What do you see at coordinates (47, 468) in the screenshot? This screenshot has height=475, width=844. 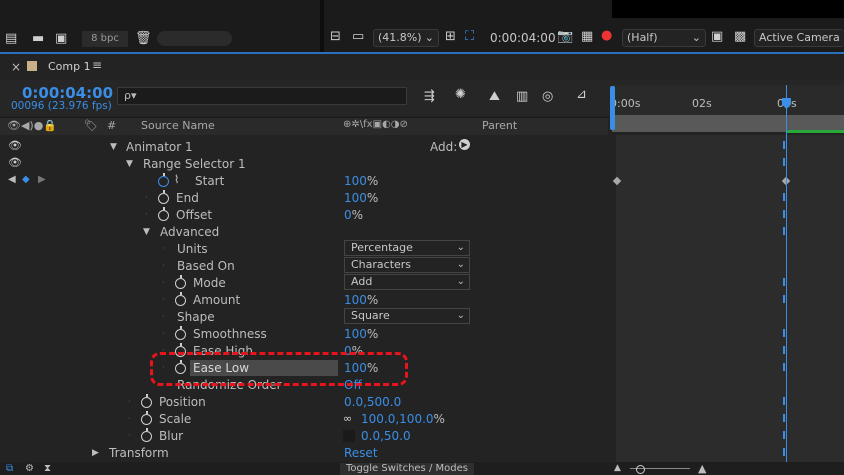 I see `render-time-icon: ⧗` at bounding box center [47, 468].